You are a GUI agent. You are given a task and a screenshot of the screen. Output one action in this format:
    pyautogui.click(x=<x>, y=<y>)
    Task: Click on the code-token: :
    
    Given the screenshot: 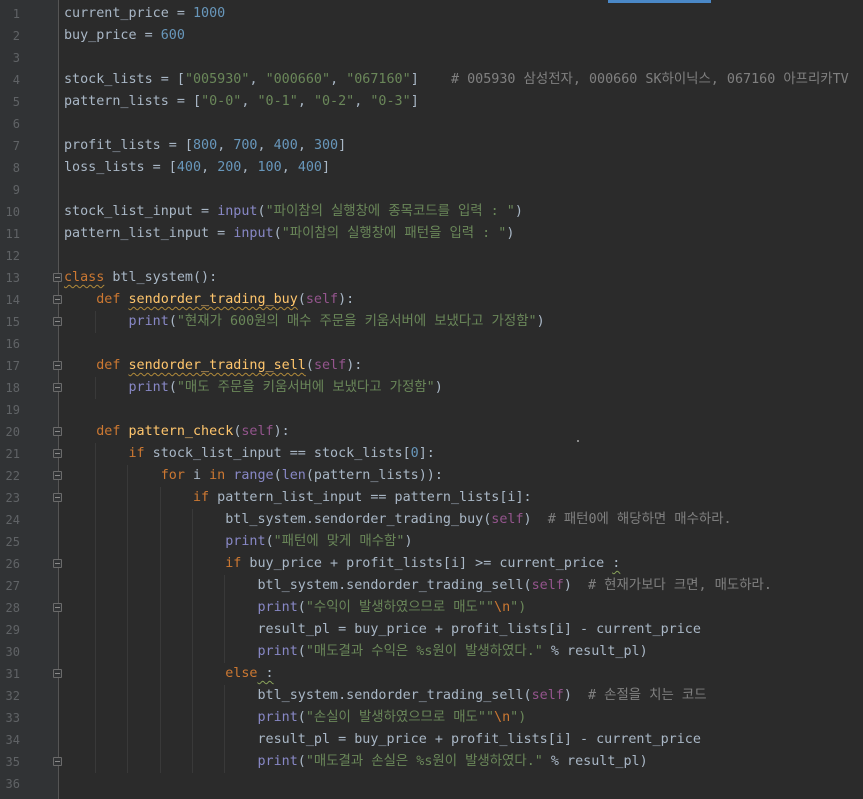 What is the action you would take?
    pyautogui.click(x=265, y=673)
    